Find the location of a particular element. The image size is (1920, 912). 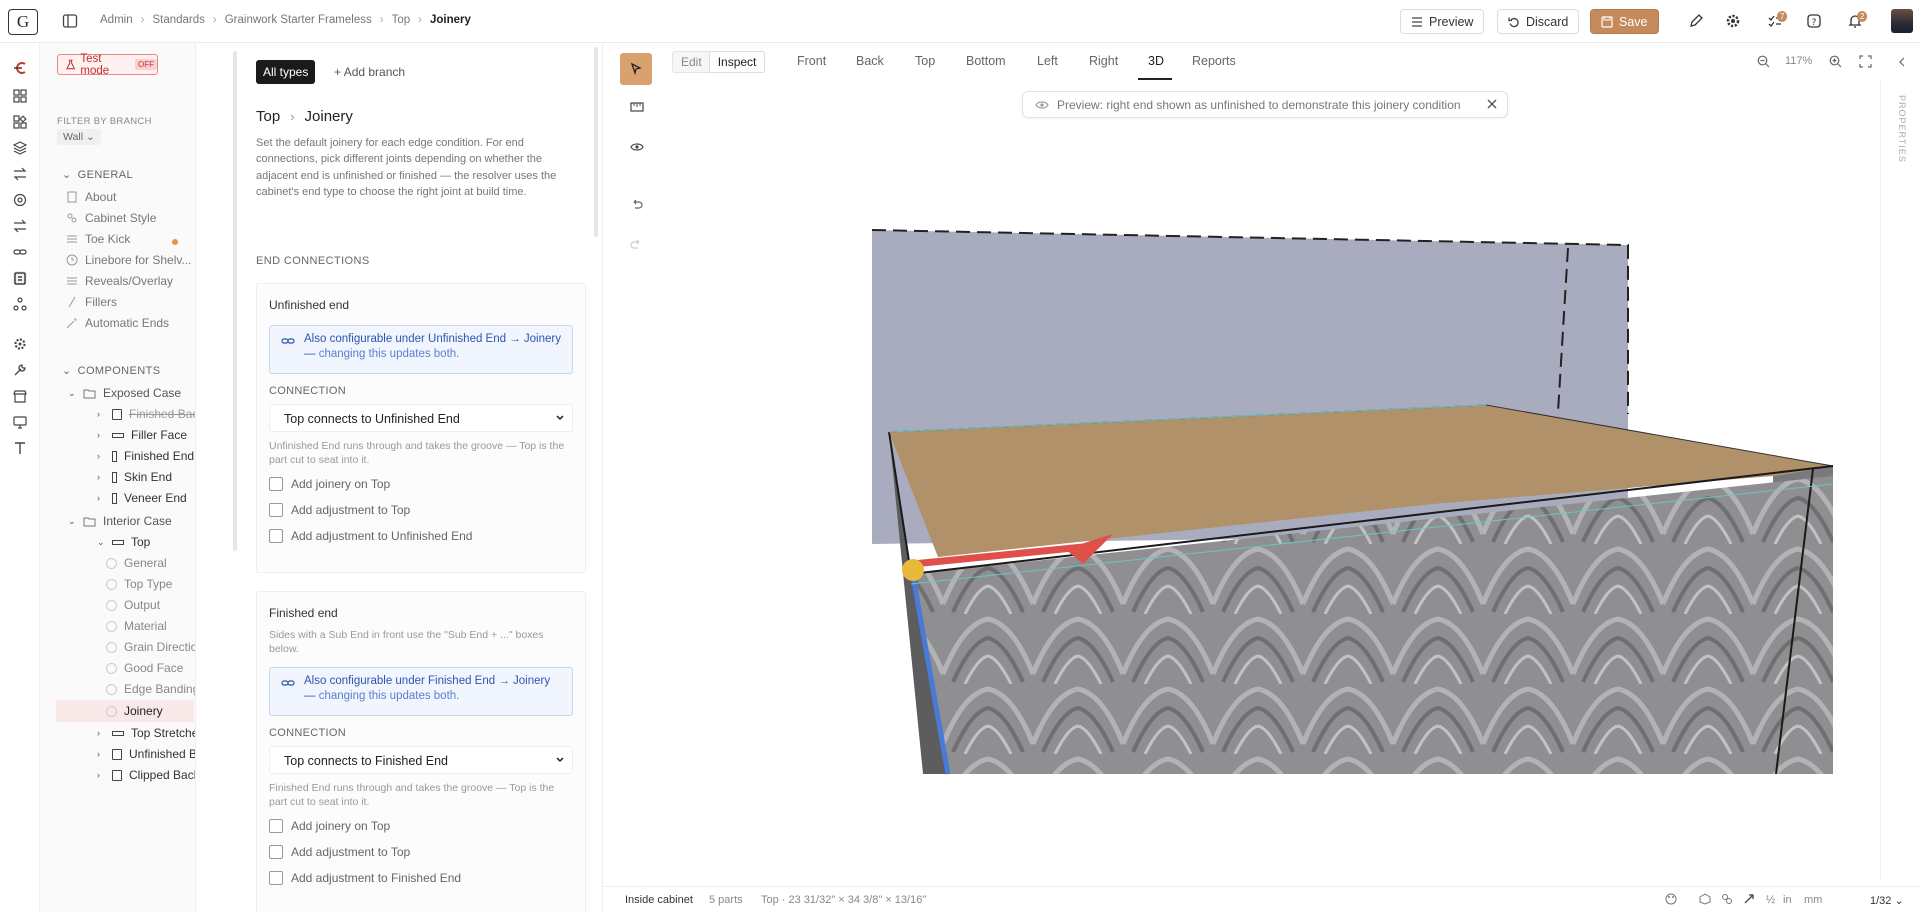

tree-item-reveals: Reveals/Overlay is located at coordinates (119, 281).